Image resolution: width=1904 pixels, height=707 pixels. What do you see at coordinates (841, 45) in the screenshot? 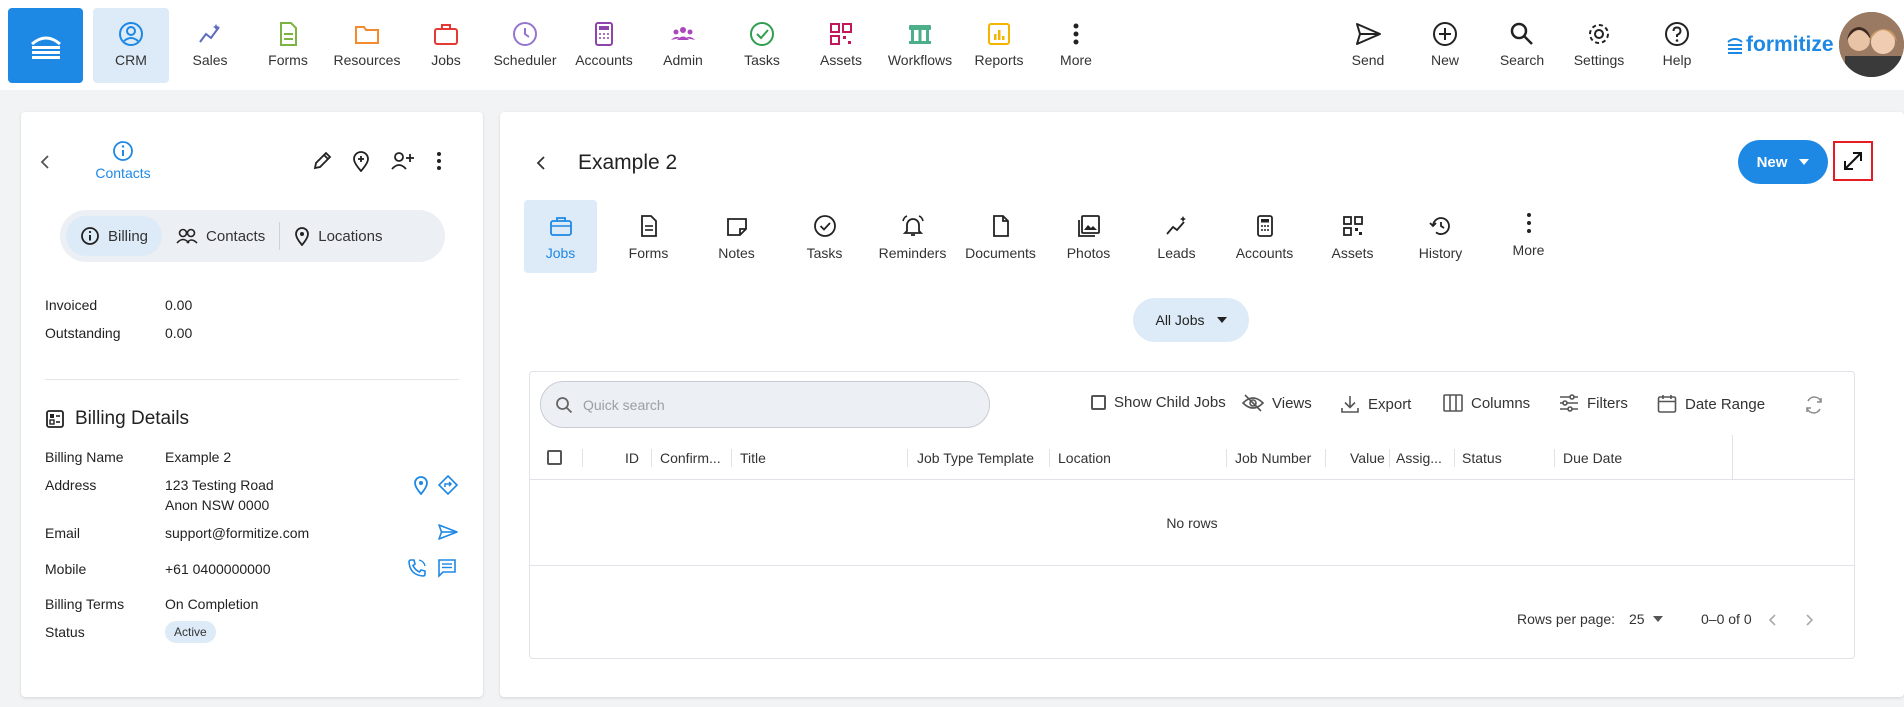
I see `nav-assets: Assets` at bounding box center [841, 45].